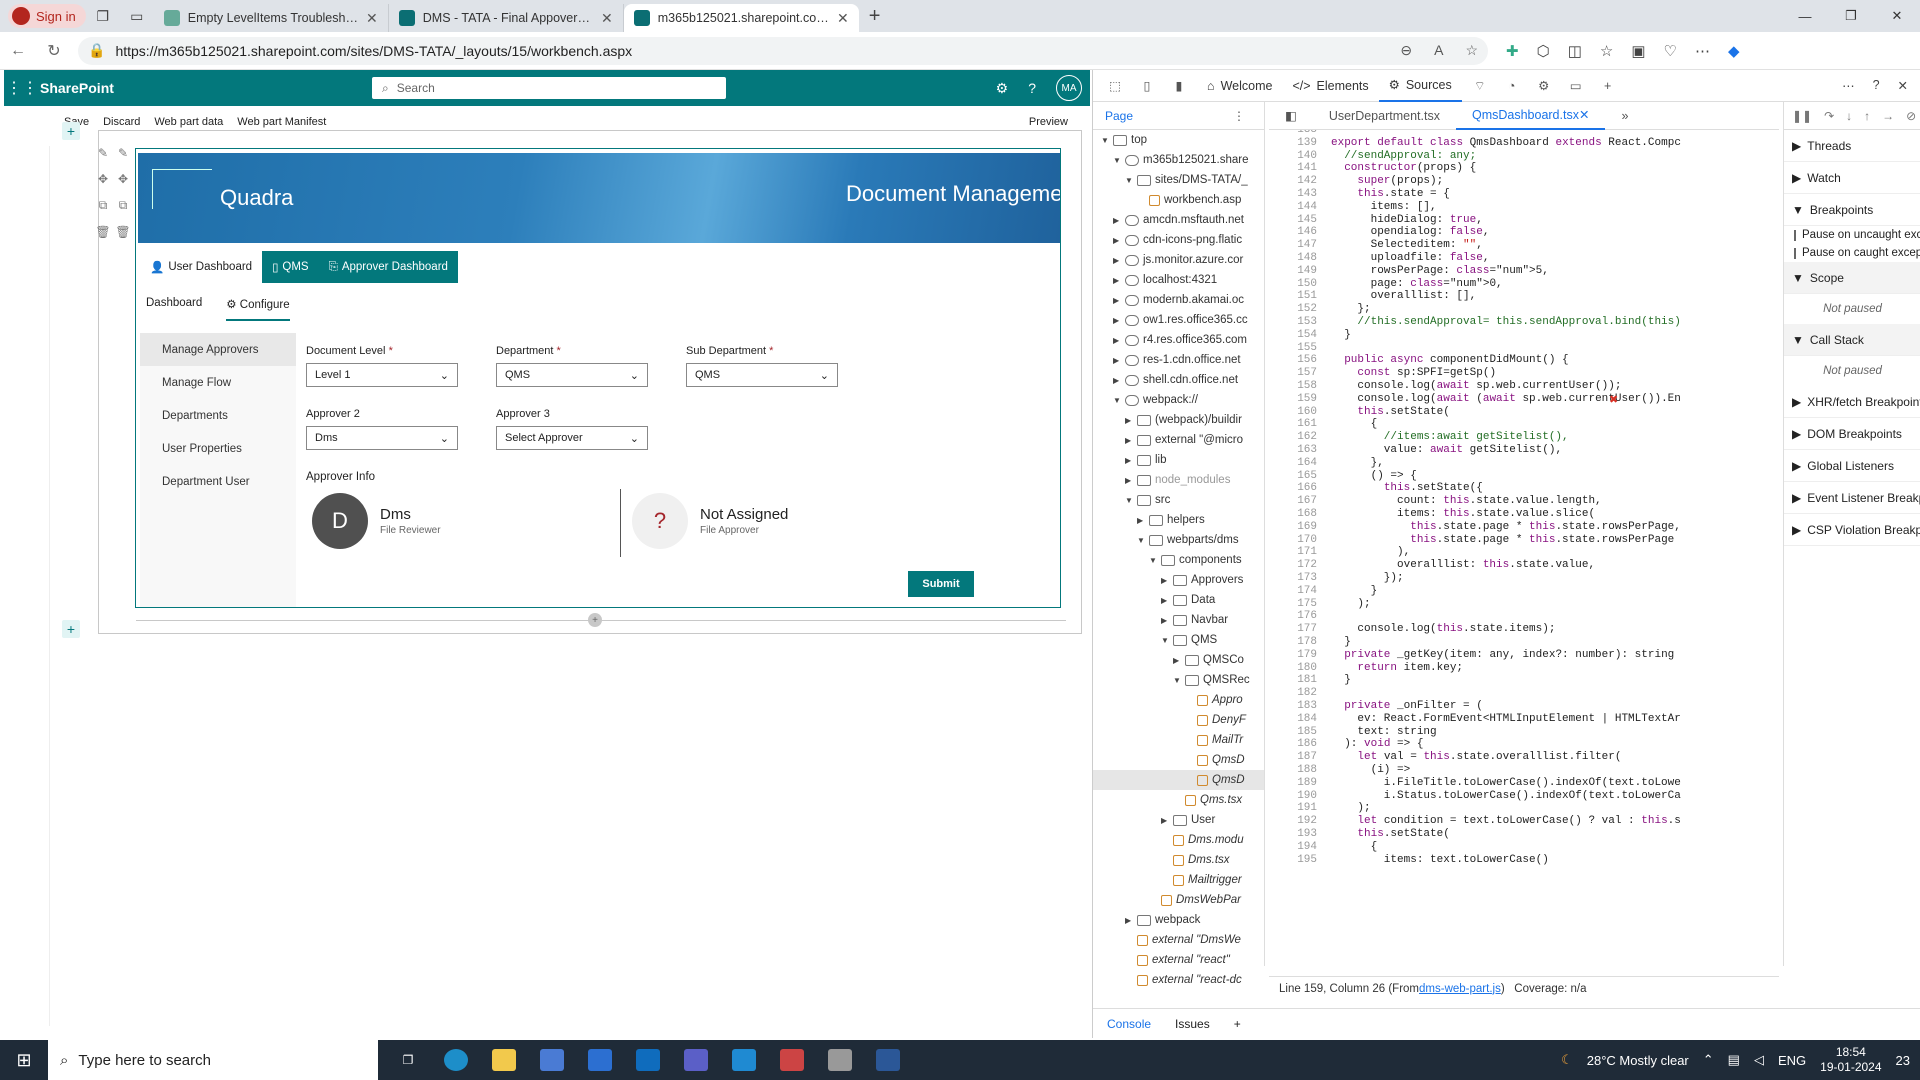  What do you see at coordinates (1237, 1024) in the screenshot?
I see `add-drawer-tab-icon: +` at bounding box center [1237, 1024].